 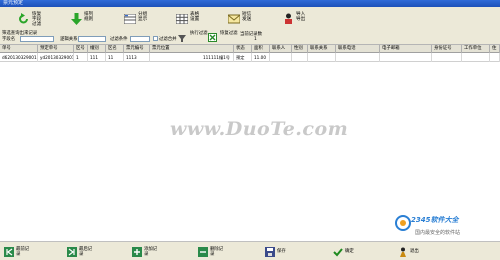 I want to click on table-cell: 1, so click(x=81, y=57).